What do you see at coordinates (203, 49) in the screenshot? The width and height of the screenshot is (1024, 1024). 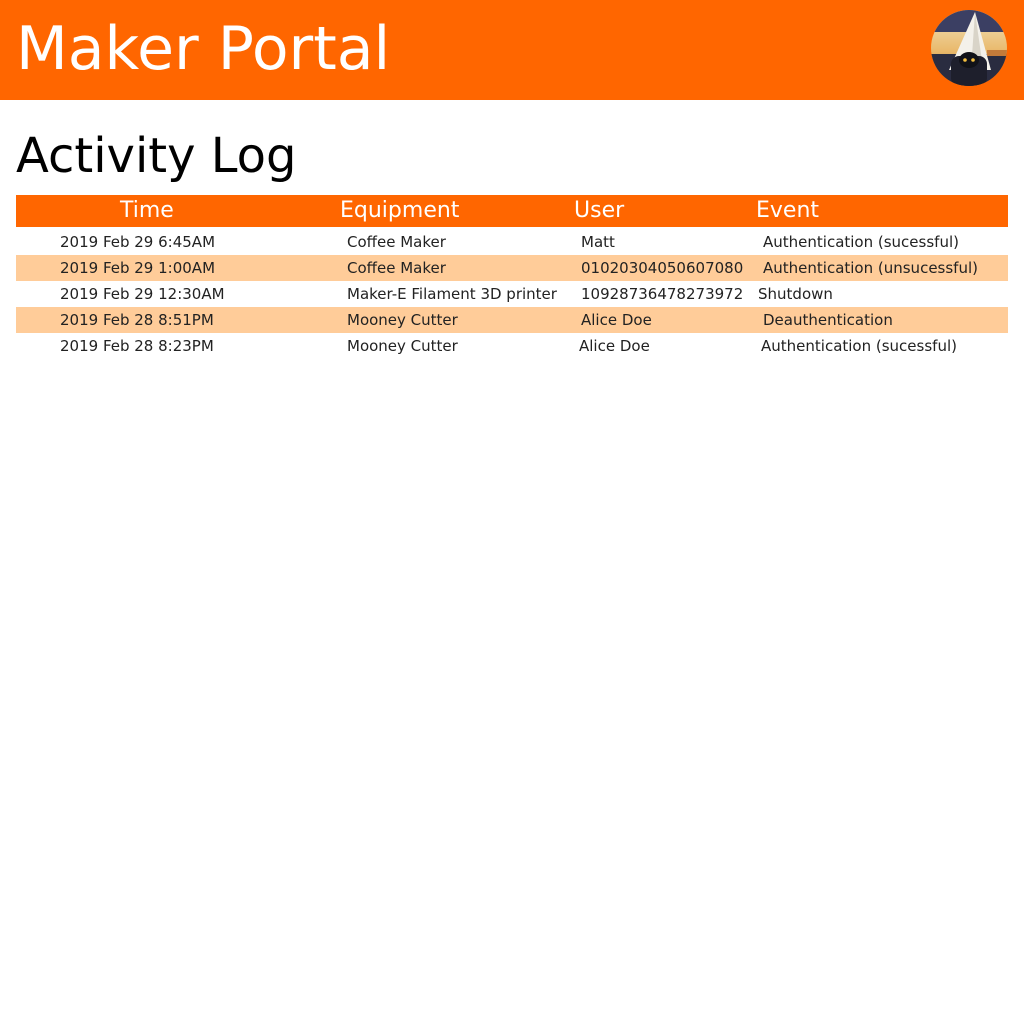 I see `app-title: Maker Portal` at bounding box center [203, 49].